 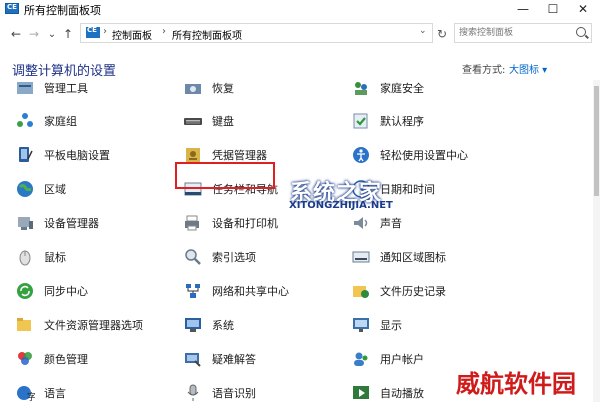 I want to click on mouse-icon, so click(x=25, y=257).